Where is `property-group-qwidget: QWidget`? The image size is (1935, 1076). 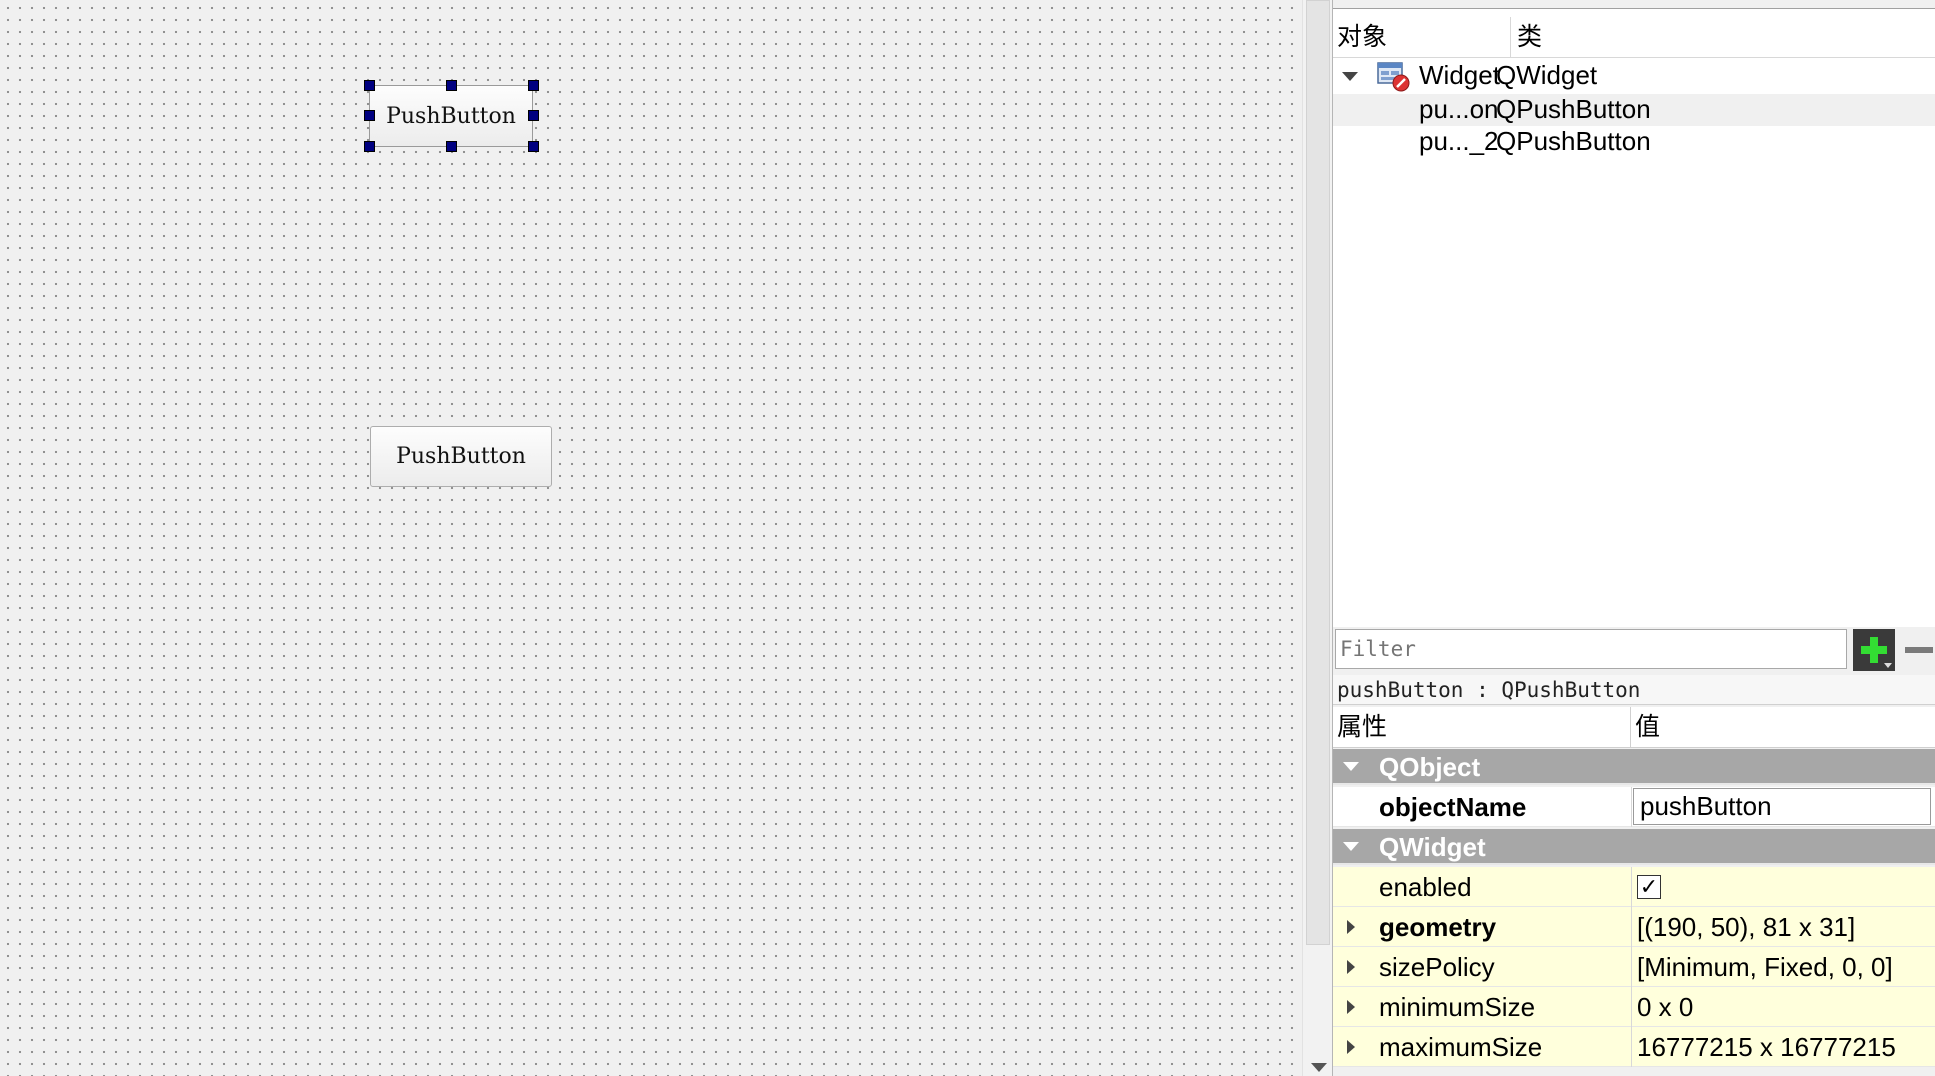
property-group-qwidget: QWidget is located at coordinates (1634, 847).